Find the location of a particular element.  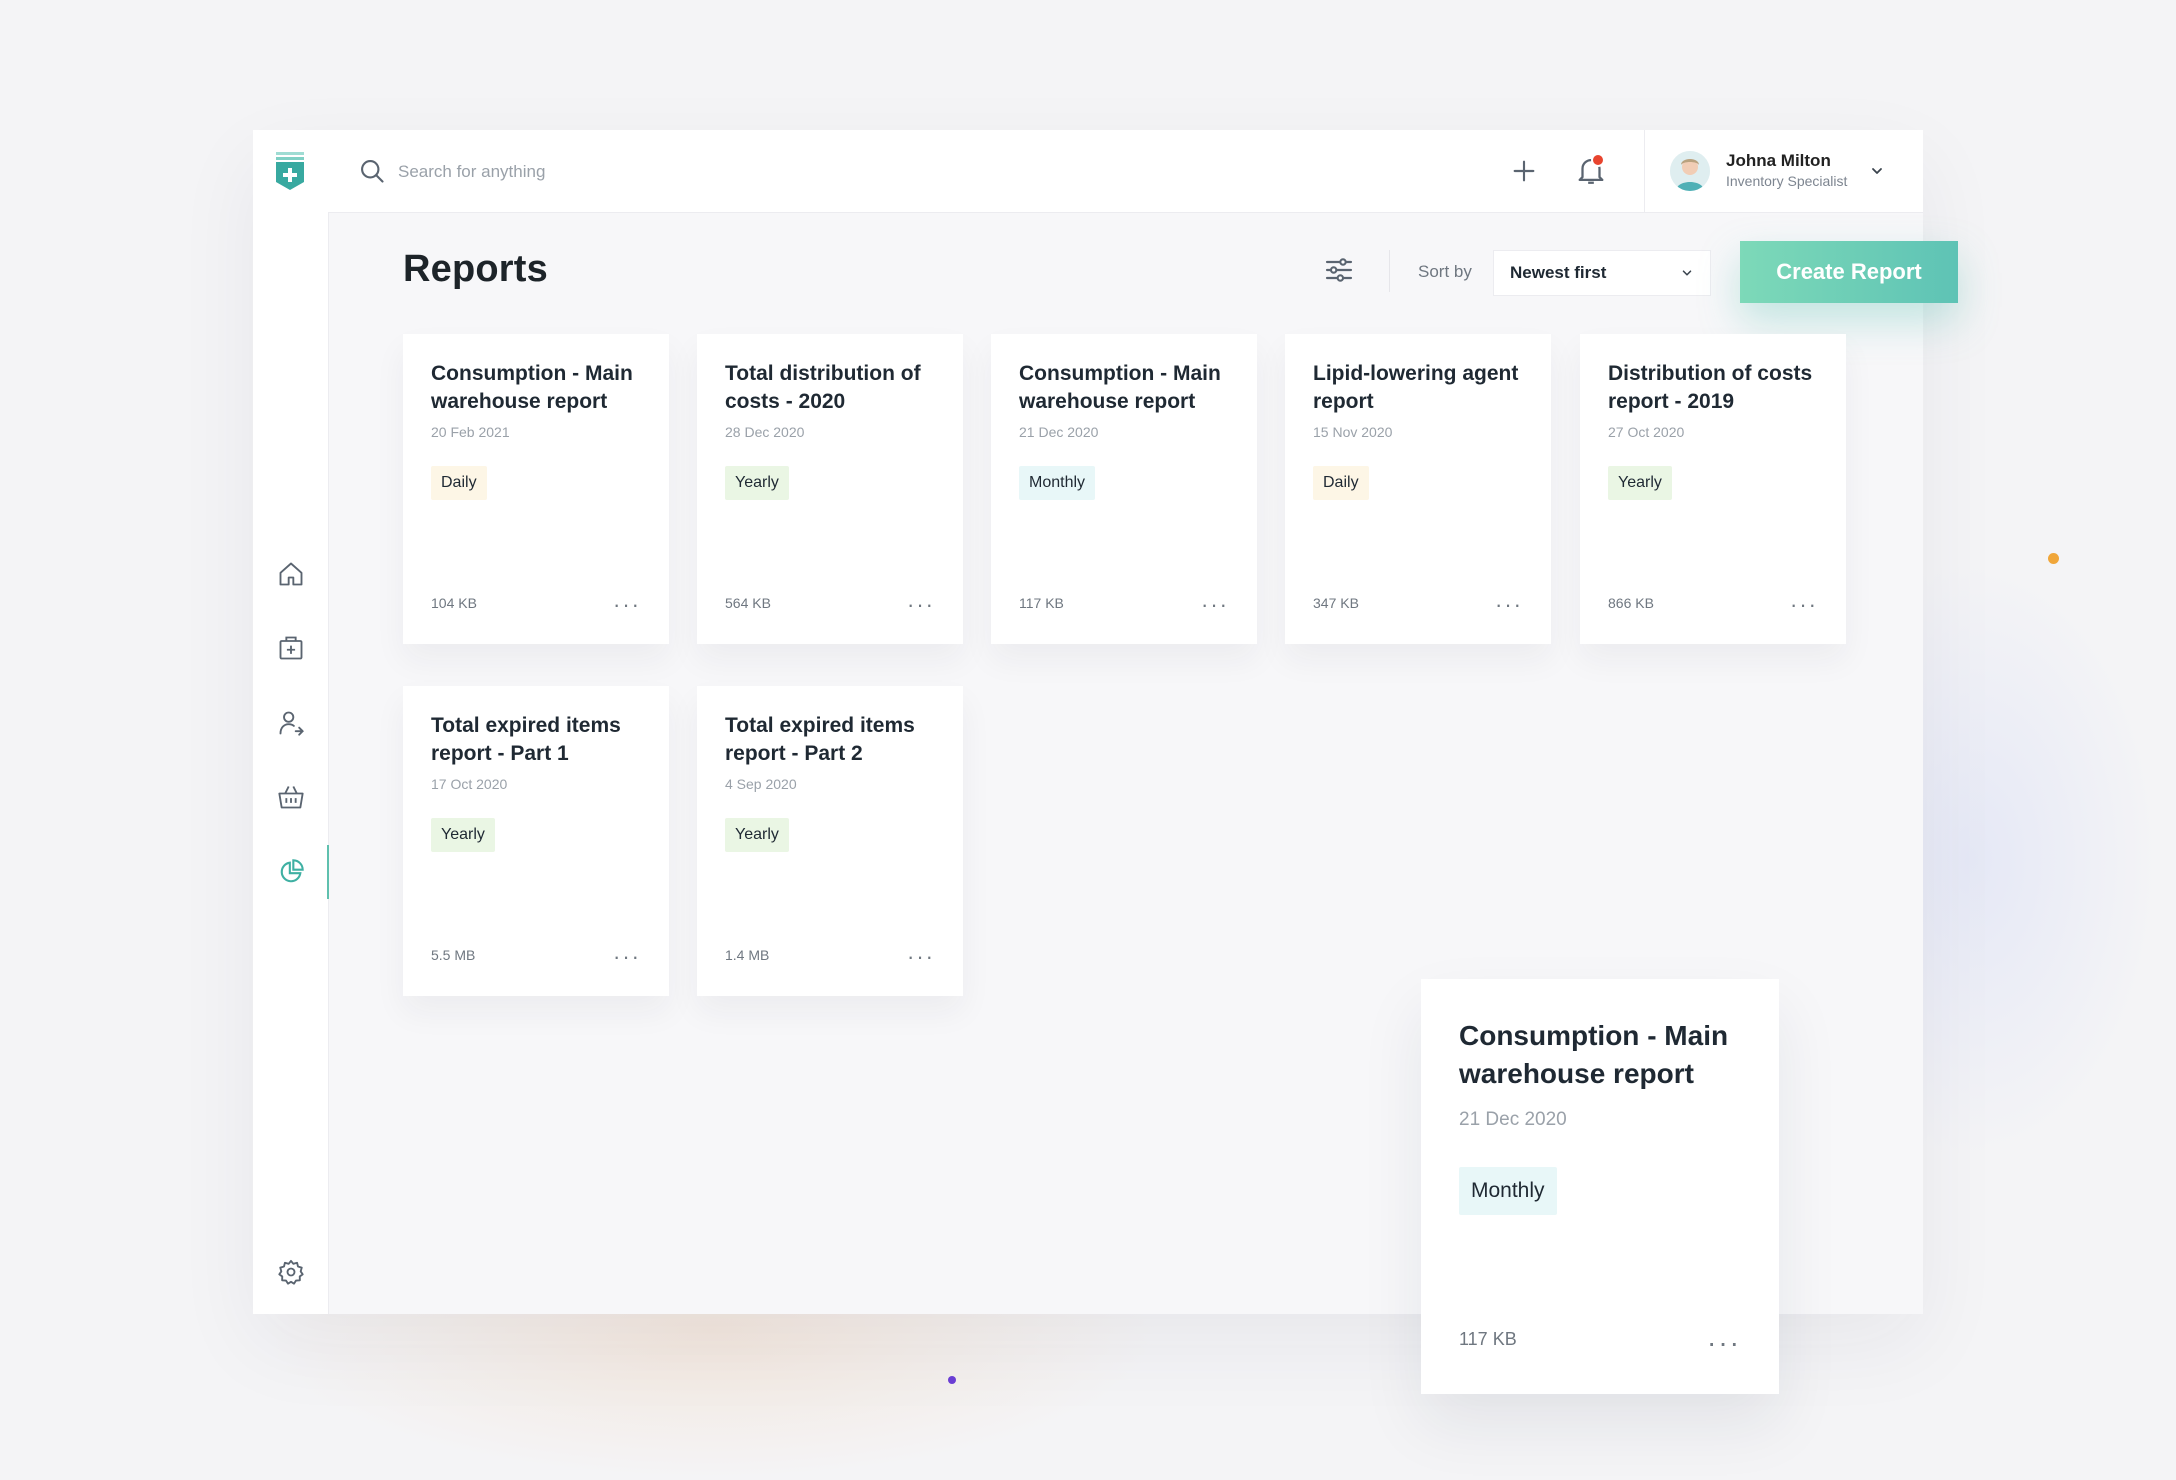

report-date: 17 Oct 2020 is located at coordinates (469, 784).